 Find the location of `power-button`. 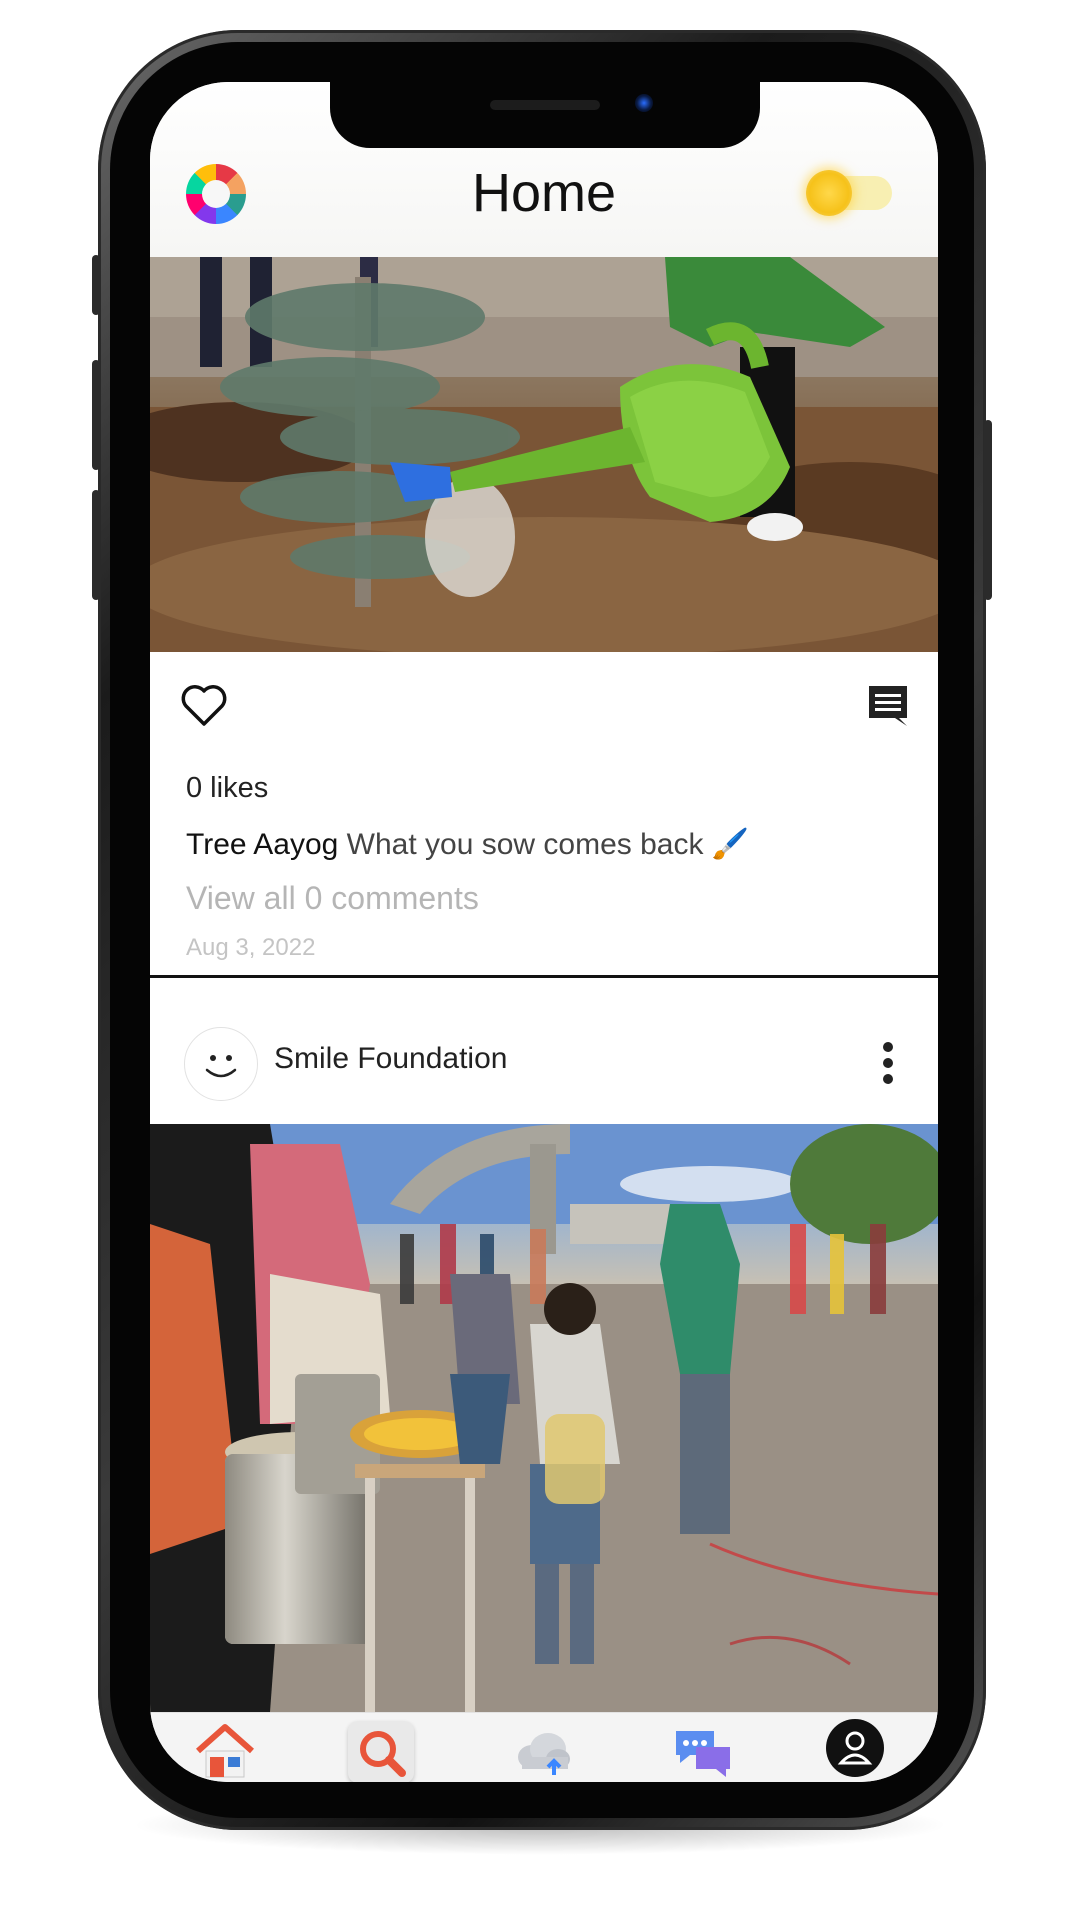

power-button is located at coordinates (988, 510).